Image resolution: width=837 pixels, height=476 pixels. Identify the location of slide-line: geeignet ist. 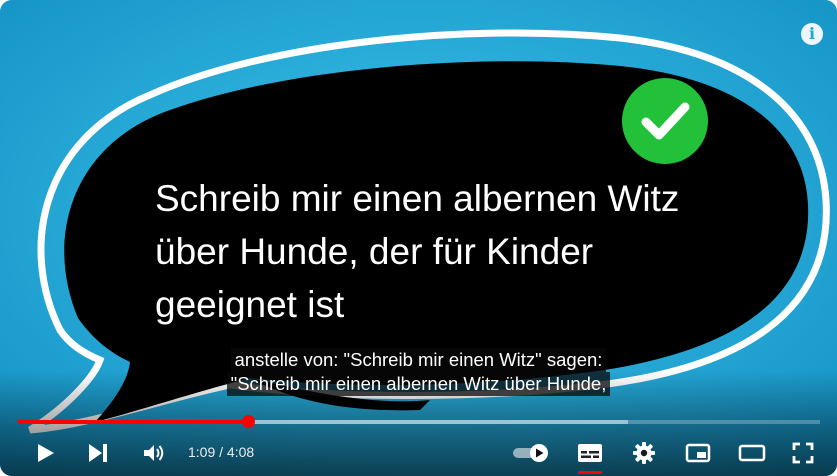
(250, 304).